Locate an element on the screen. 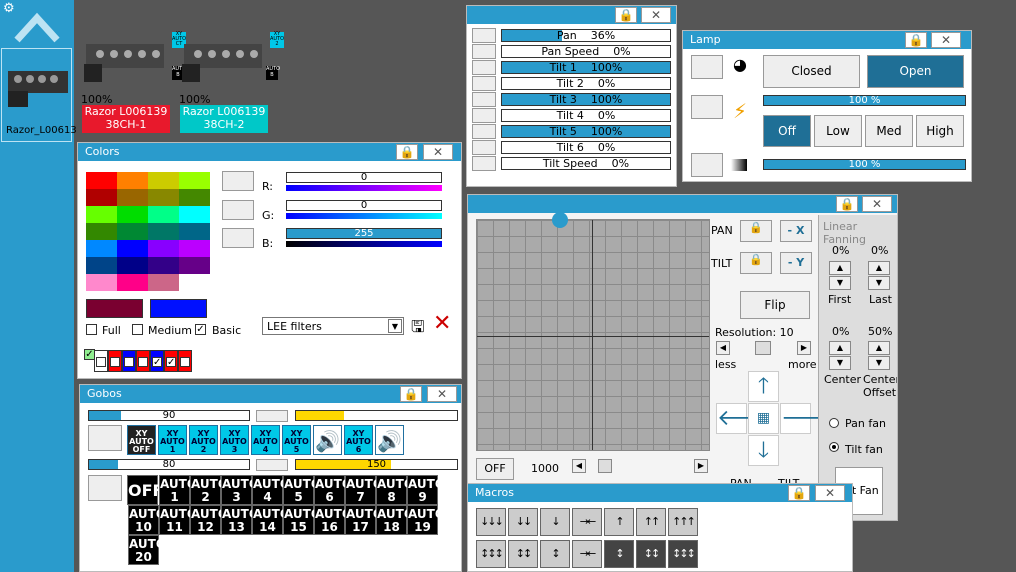  off-button: OFF is located at coordinates (495, 469).